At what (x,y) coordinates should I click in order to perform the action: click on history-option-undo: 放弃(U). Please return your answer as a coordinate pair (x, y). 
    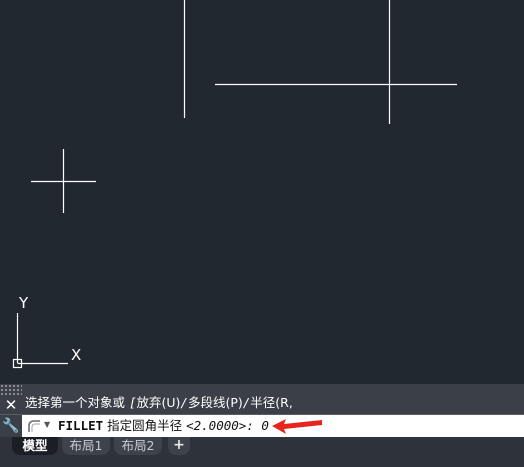
    Looking at the image, I should click on (158, 402).